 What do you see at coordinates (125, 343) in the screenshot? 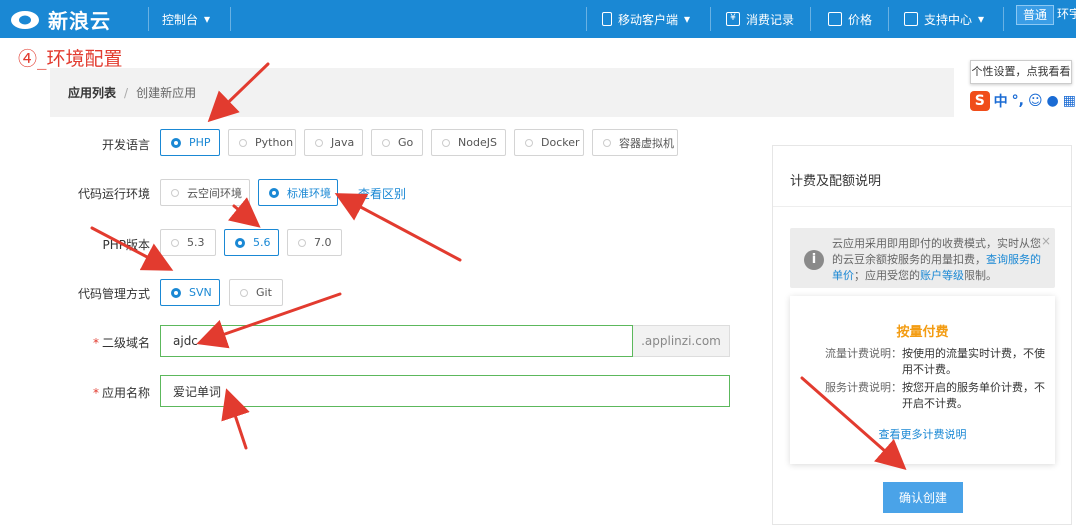
I see `domain-label-text: 二级域名` at bounding box center [125, 343].